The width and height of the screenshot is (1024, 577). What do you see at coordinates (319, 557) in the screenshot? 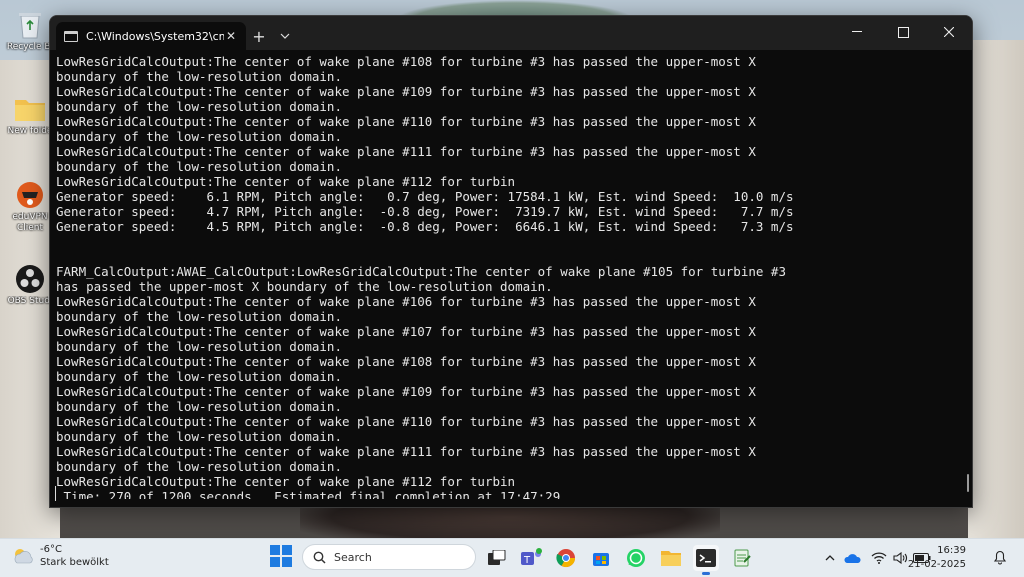
I see `search-icon` at bounding box center [319, 557].